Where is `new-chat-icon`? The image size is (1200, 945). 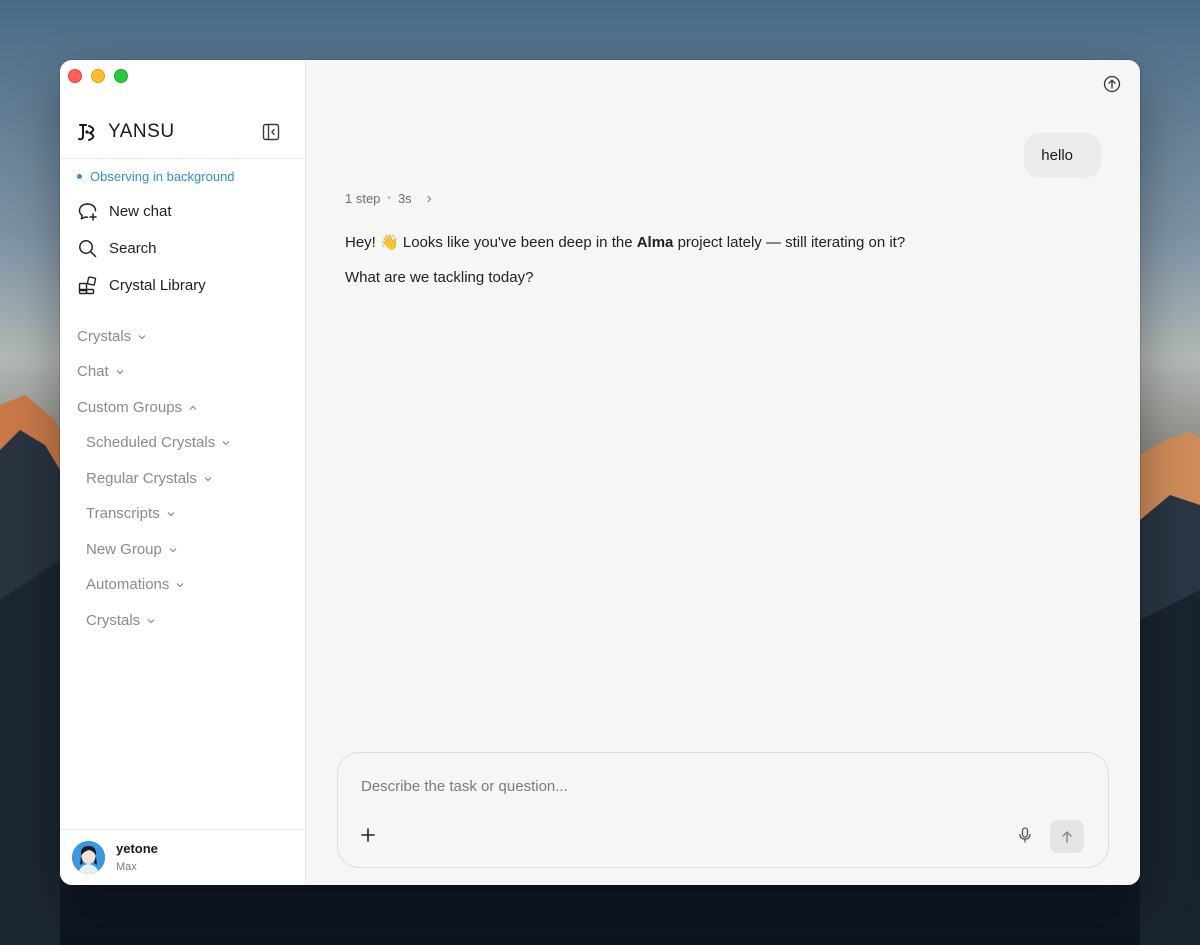 new-chat-icon is located at coordinates (87, 212).